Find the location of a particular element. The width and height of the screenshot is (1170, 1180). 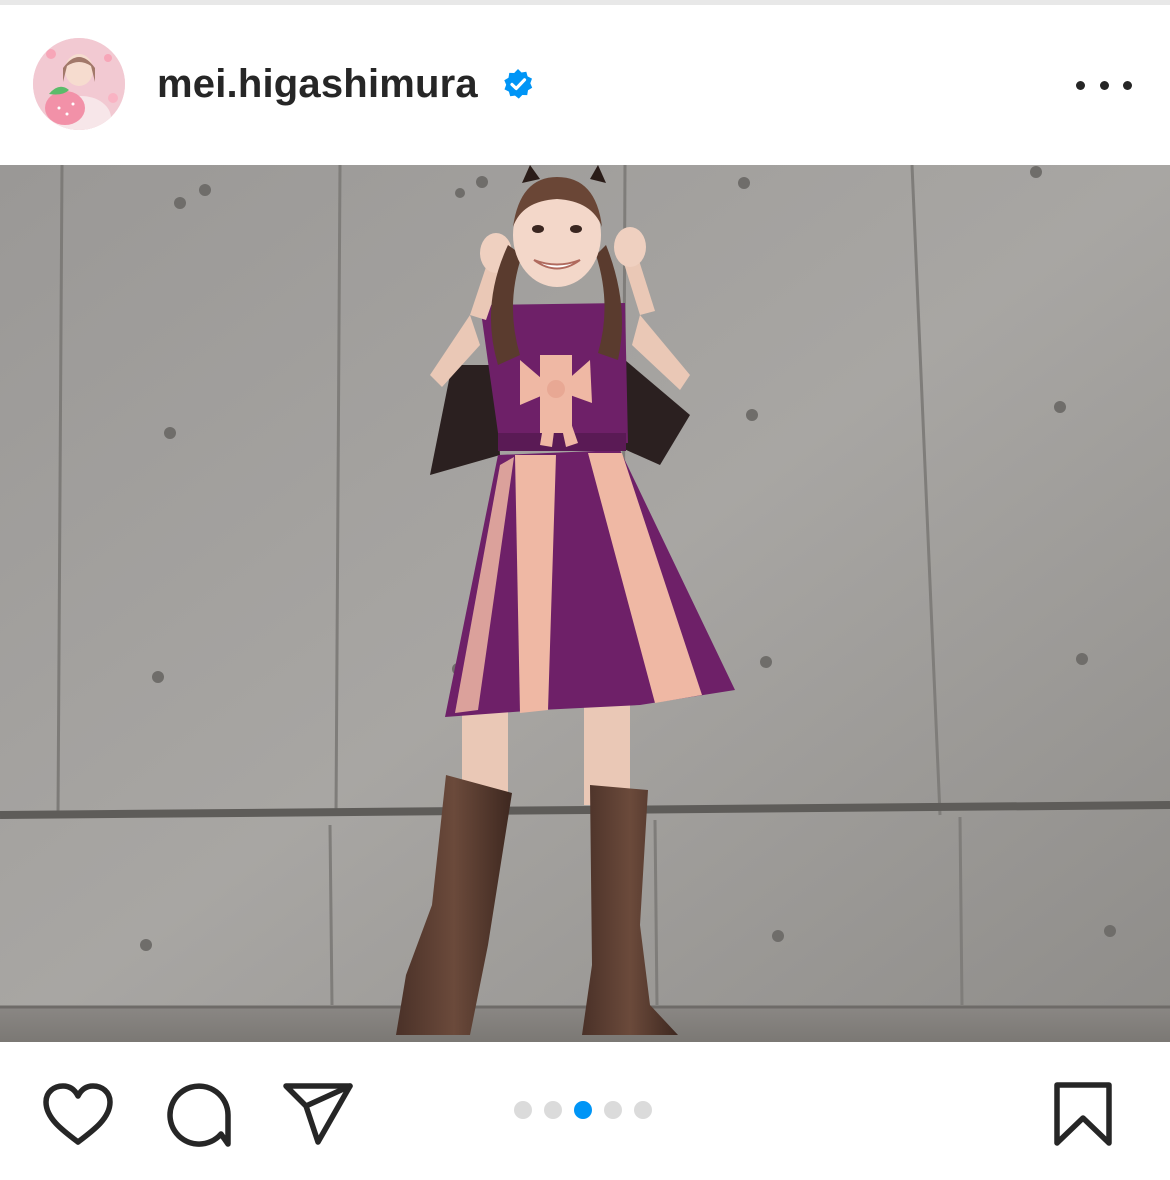

profile-avatar is located at coordinates (79, 84).